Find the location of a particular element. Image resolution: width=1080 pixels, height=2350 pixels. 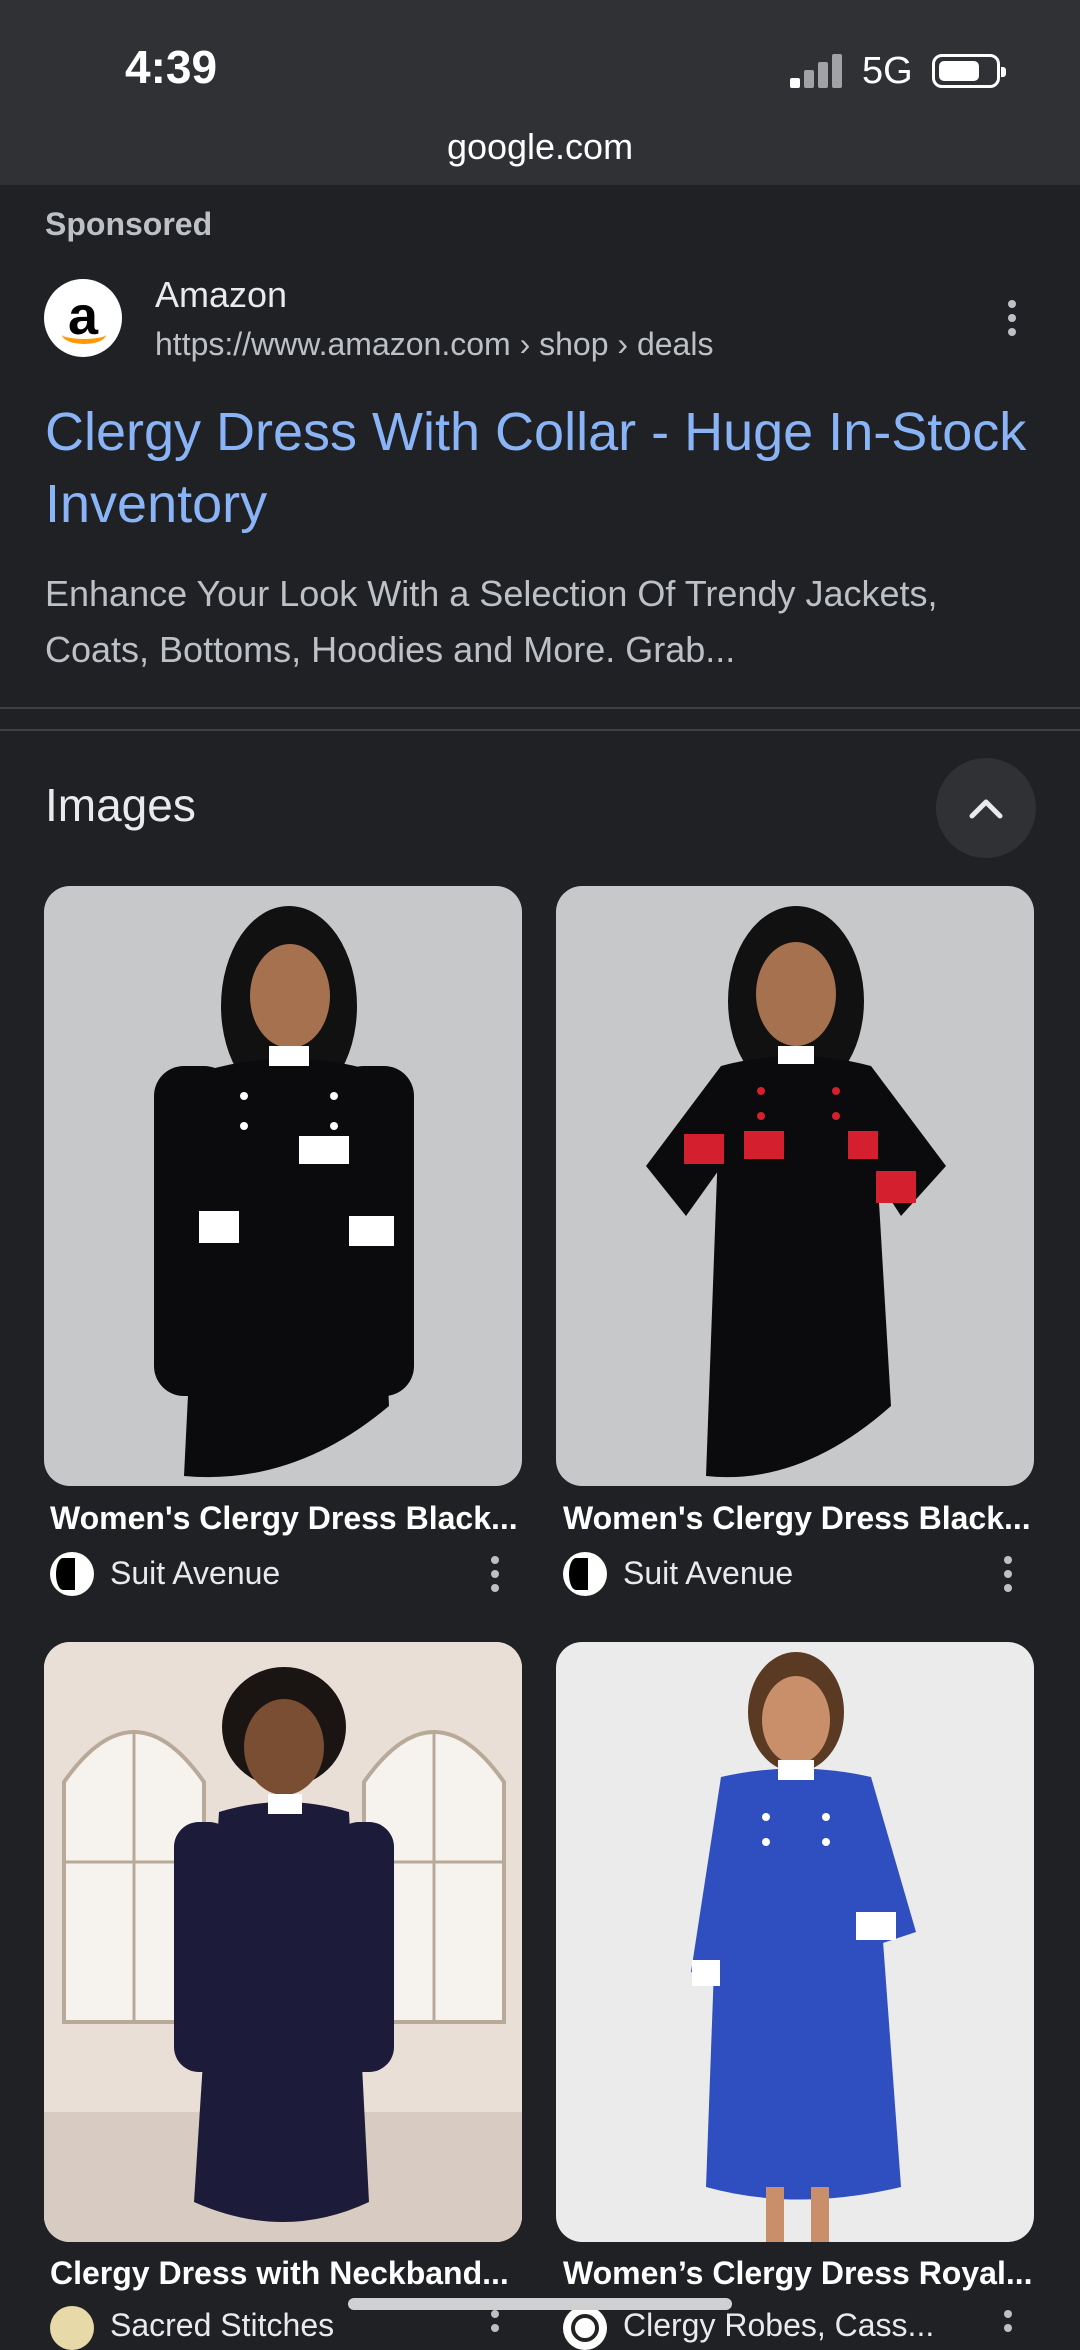

signal-icon is located at coordinates (818, 71).